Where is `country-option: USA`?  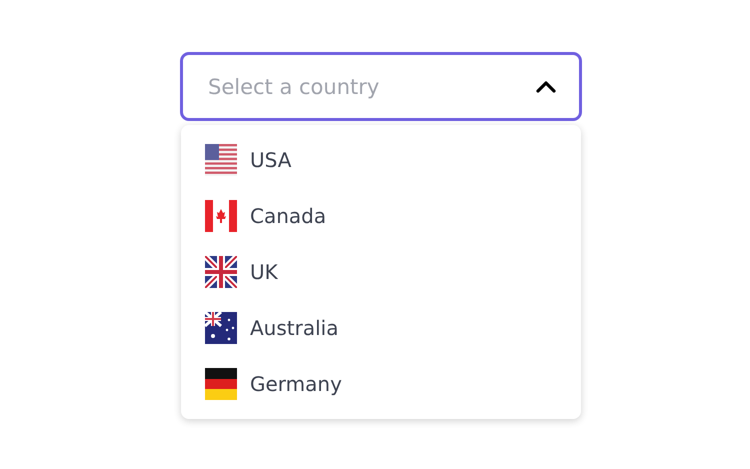 country-option: USA is located at coordinates (381, 160).